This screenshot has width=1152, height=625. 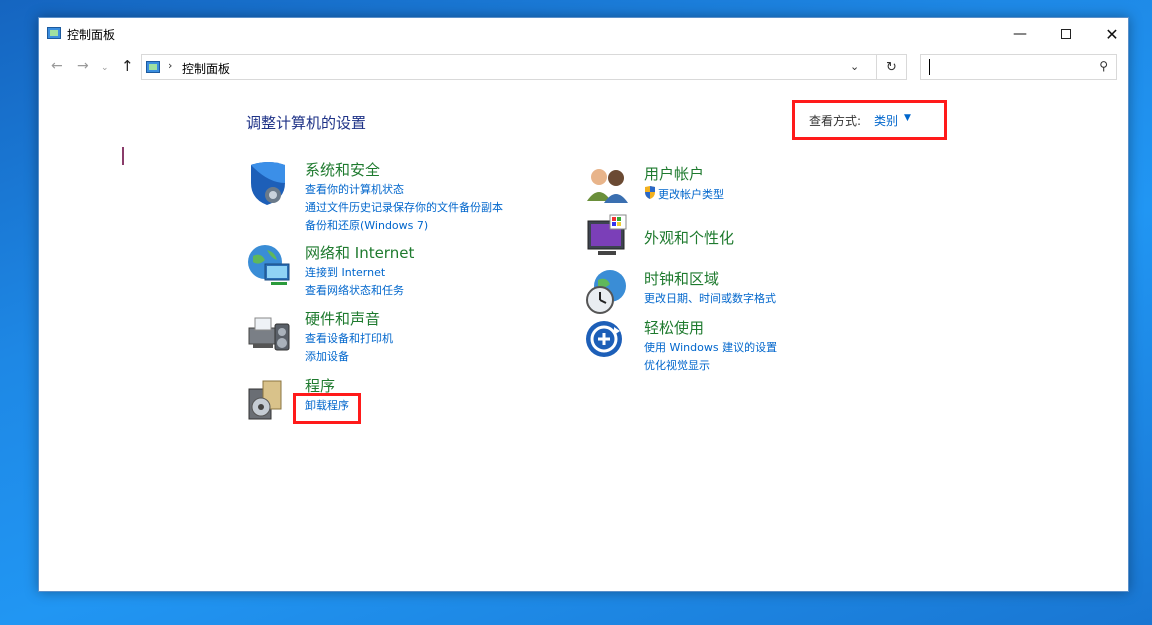 I want to click on link-file-history-backup: 通过文件历史记录保存你的文件备份副本, so click(x=404, y=207).